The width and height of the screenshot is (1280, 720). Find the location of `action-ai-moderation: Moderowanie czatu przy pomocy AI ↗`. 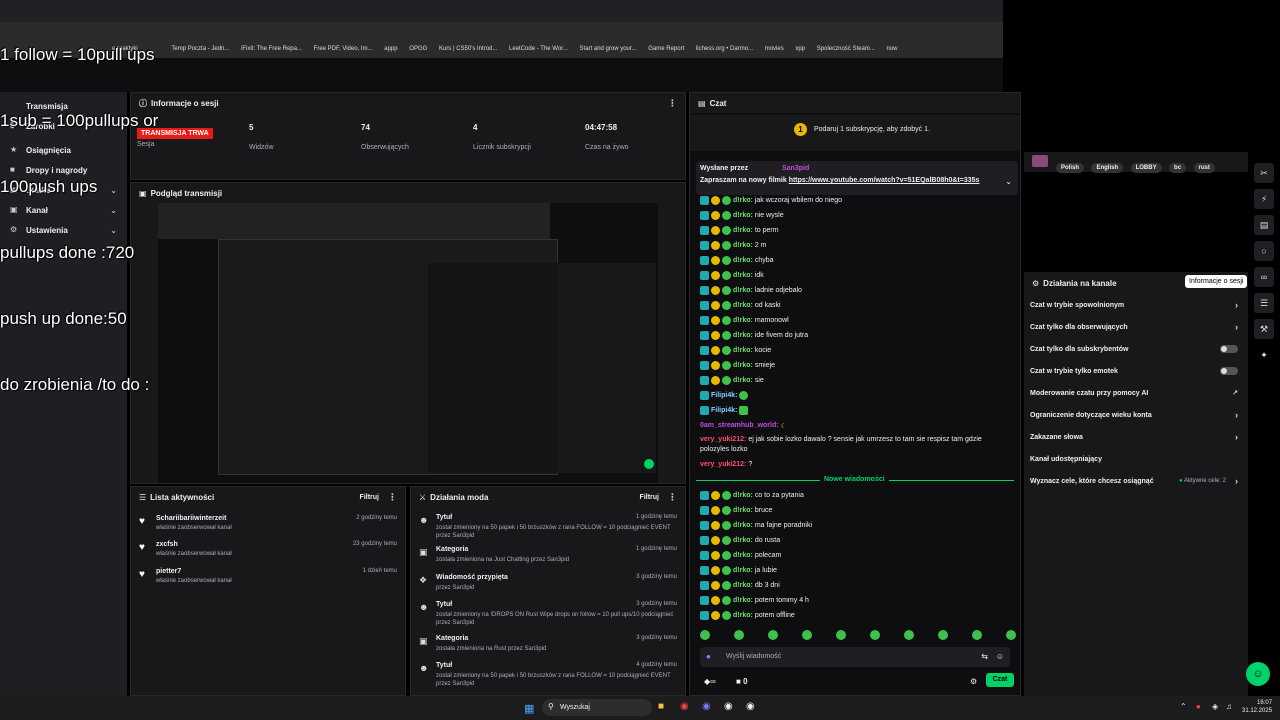

action-ai-moderation: Moderowanie czatu przy pomocy AI ↗ is located at coordinates (1136, 393).